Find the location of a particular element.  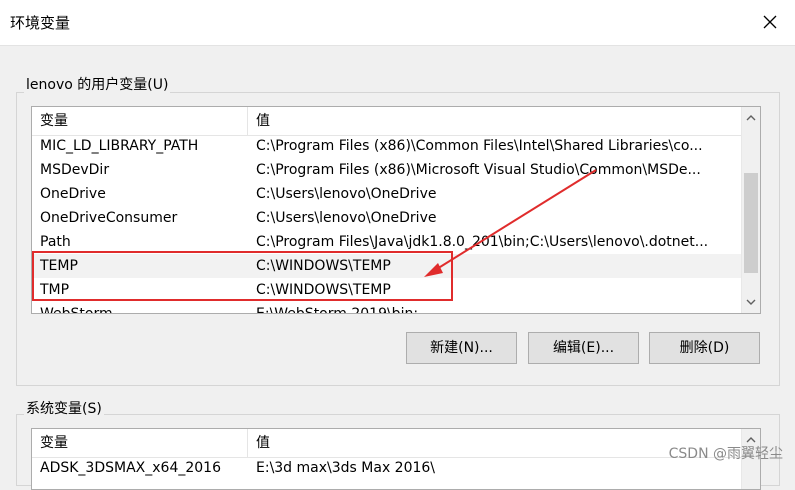

chevron-up-icon is located at coordinates (751, 118).